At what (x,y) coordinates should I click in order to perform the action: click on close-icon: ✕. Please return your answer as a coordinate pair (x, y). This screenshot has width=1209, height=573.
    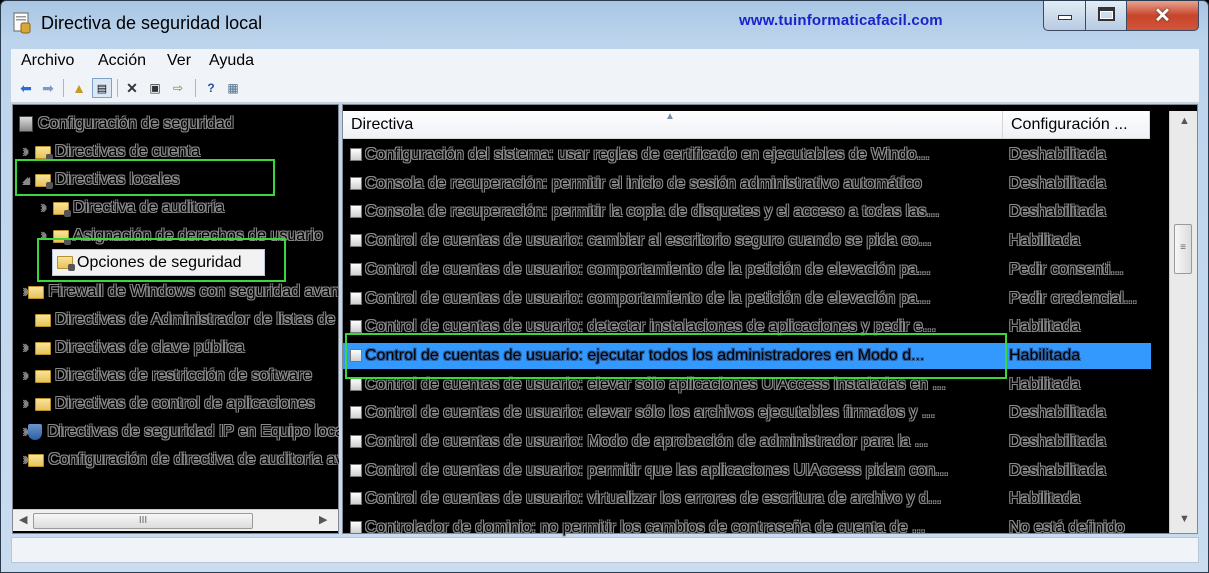
    Looking at the image, I should click on (1162, 16).